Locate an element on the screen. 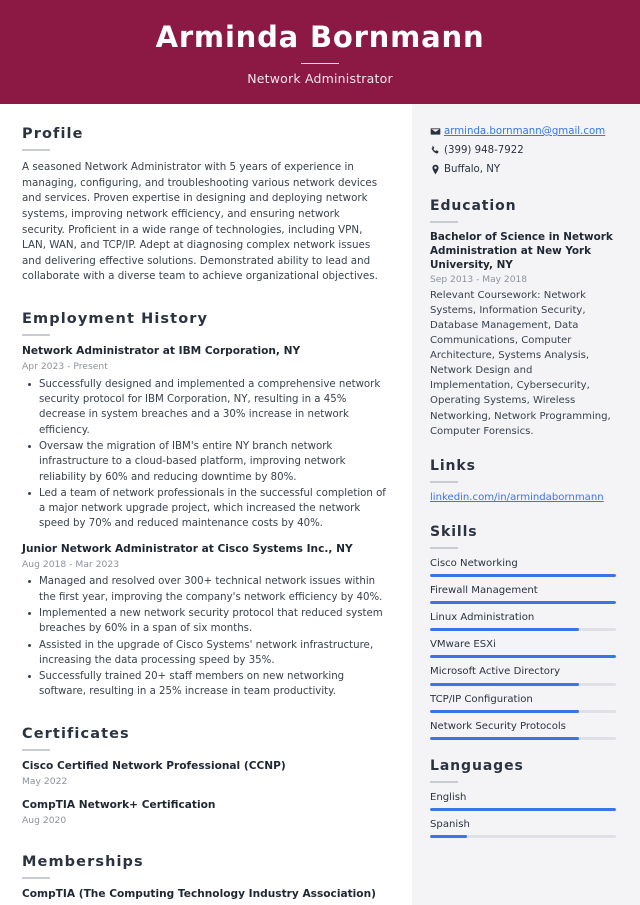 The height and width of the screenshot is (905, 640). section-heading-certificates: Certificates is located at coordinates (76, 733).